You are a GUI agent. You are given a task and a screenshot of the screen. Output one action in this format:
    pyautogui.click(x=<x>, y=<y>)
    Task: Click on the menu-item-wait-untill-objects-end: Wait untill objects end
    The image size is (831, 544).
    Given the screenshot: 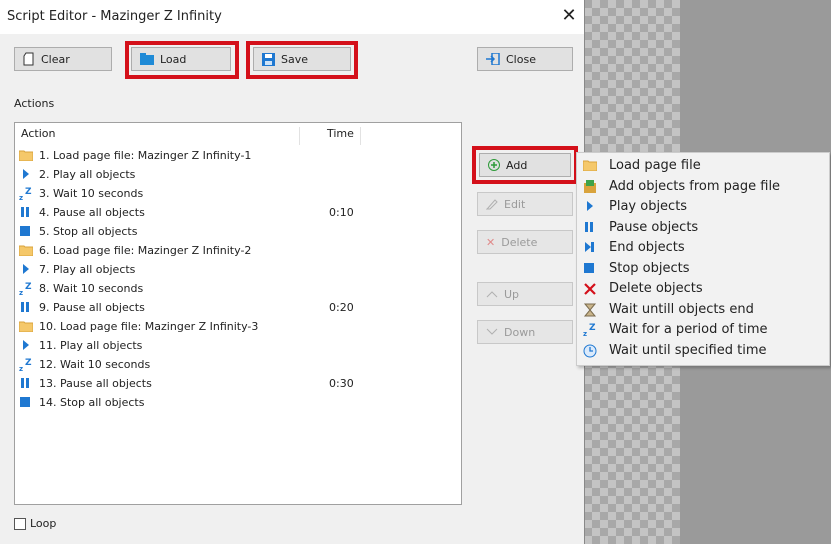 What is the action you would take?
    pyautogui.click(x=703, y=310)
    